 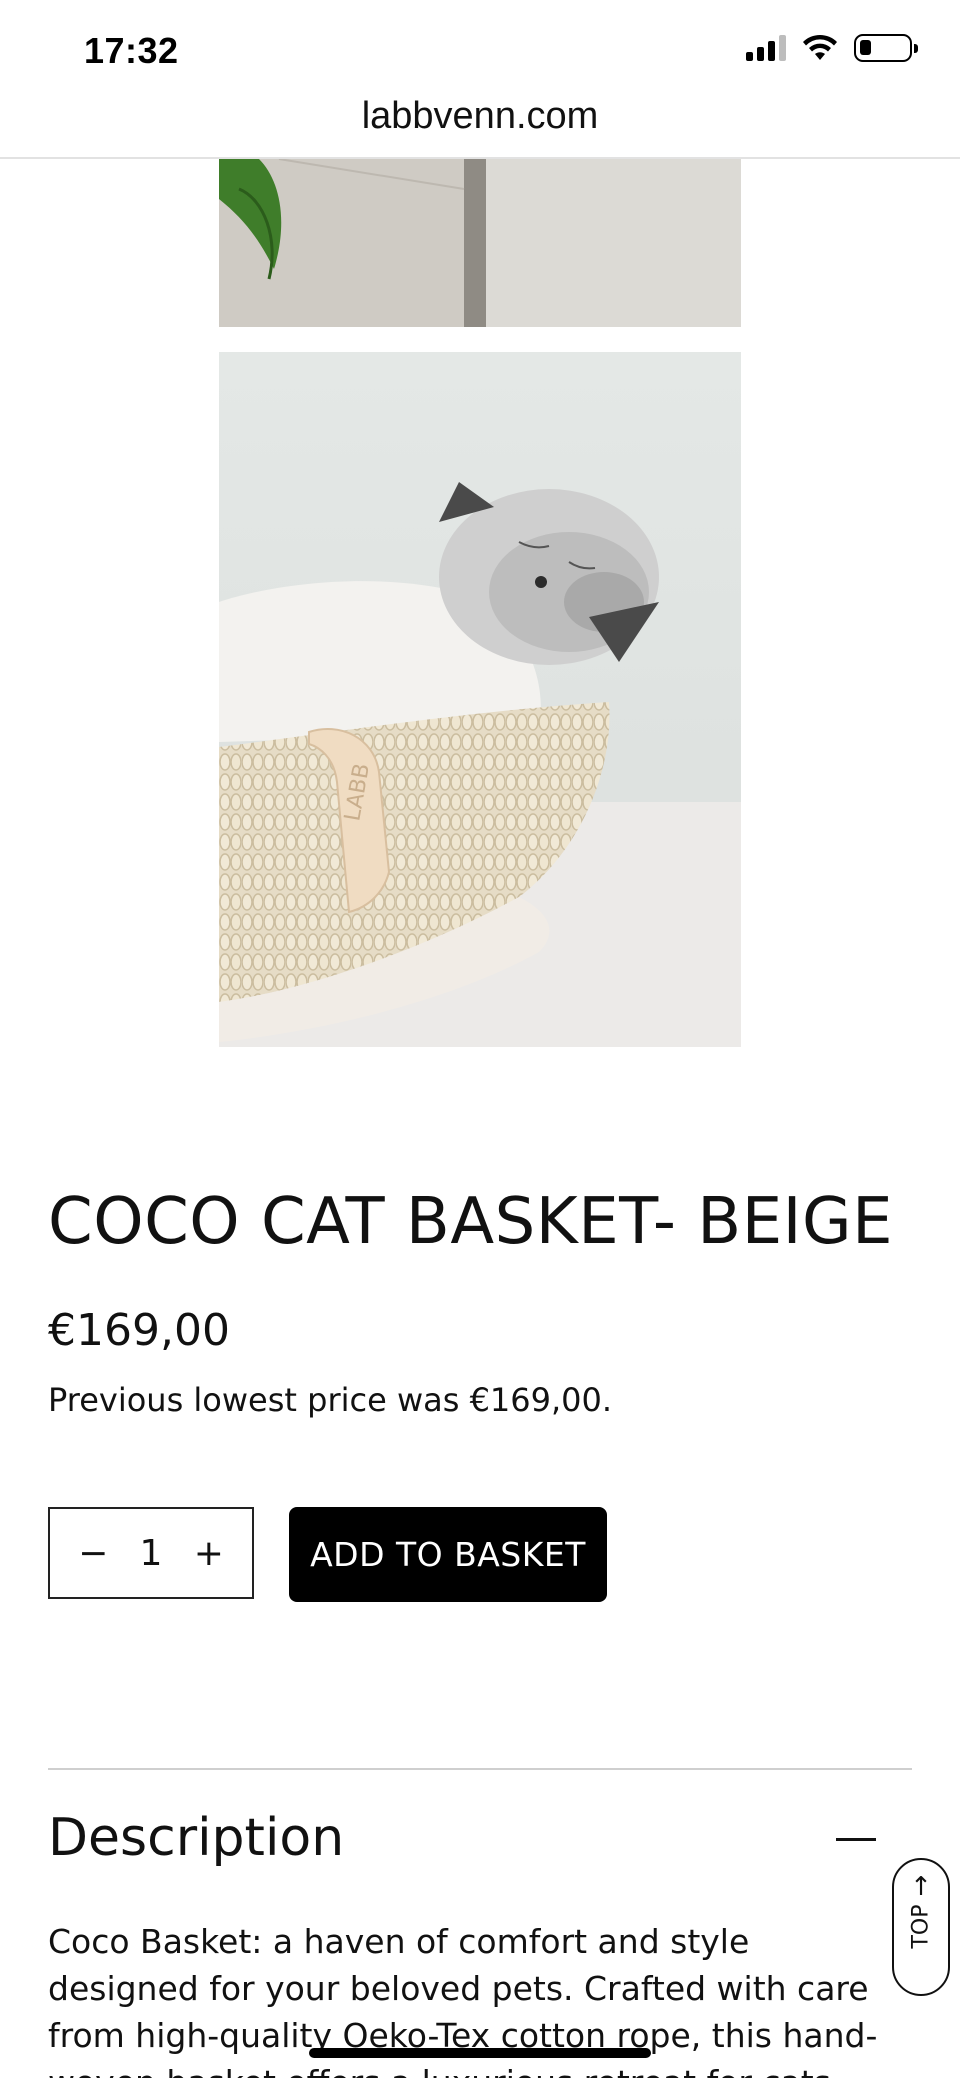 I want to click on description-accordion-header: Description, so click(x=480, y=1841).